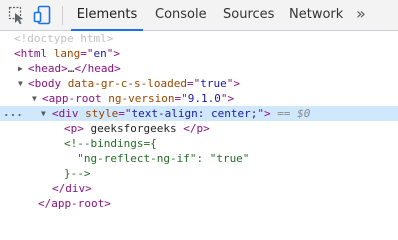 The height and width of the screenshot is (240, 398). I want to click on body-attr-eq: =", so click(193, 83).